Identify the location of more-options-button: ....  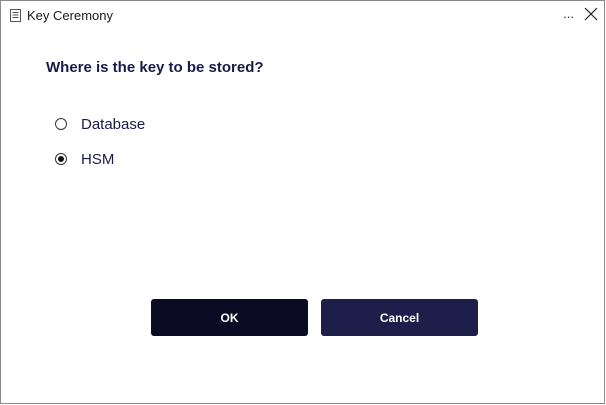
(568, 13).